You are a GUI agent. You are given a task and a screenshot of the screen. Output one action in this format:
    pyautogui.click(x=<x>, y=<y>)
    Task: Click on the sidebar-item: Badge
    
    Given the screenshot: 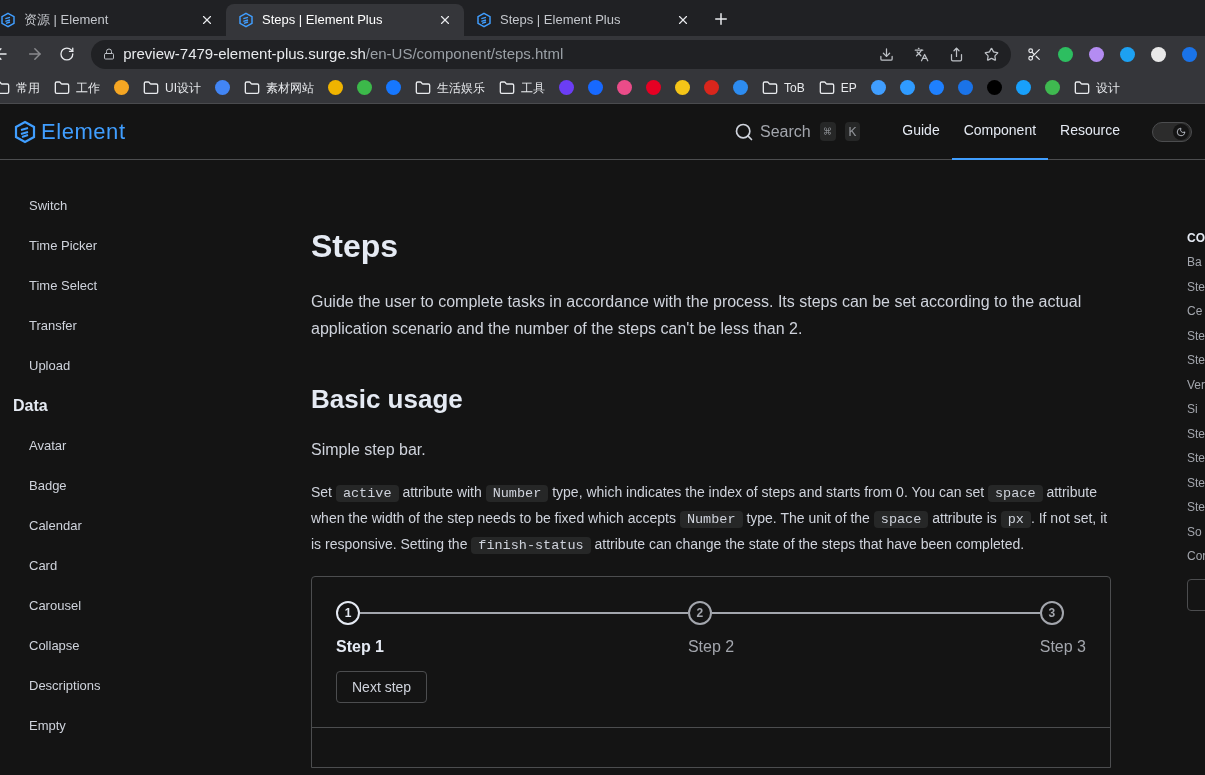 What is the action you would take?
    pyautogui.click(x=145, y=486)
    